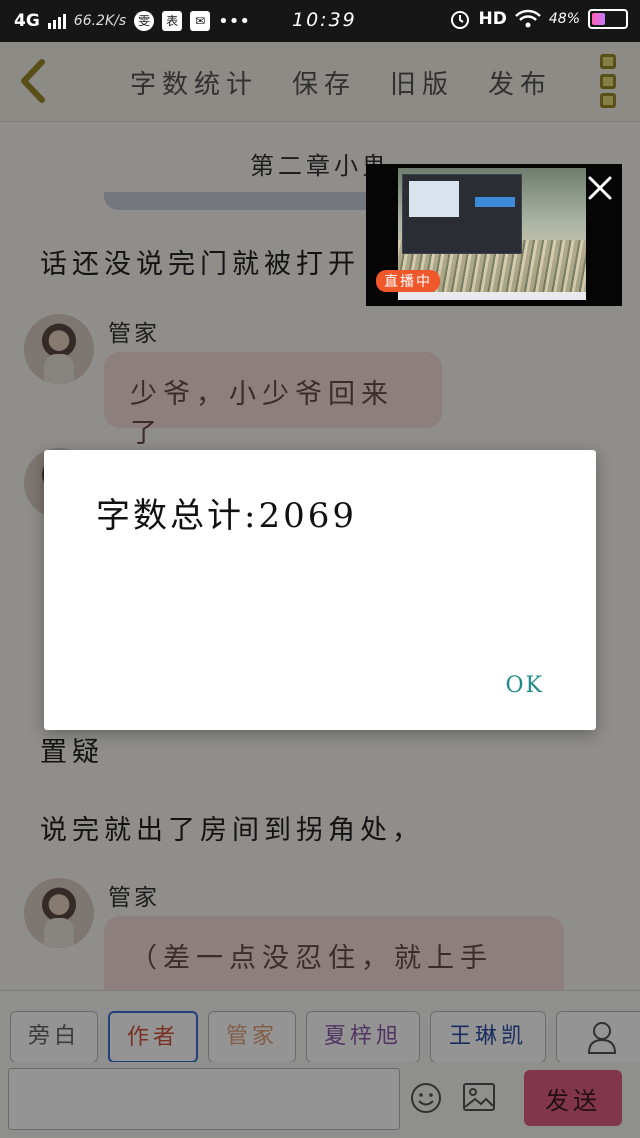  I want to click on close-icon, so click(600, 188).